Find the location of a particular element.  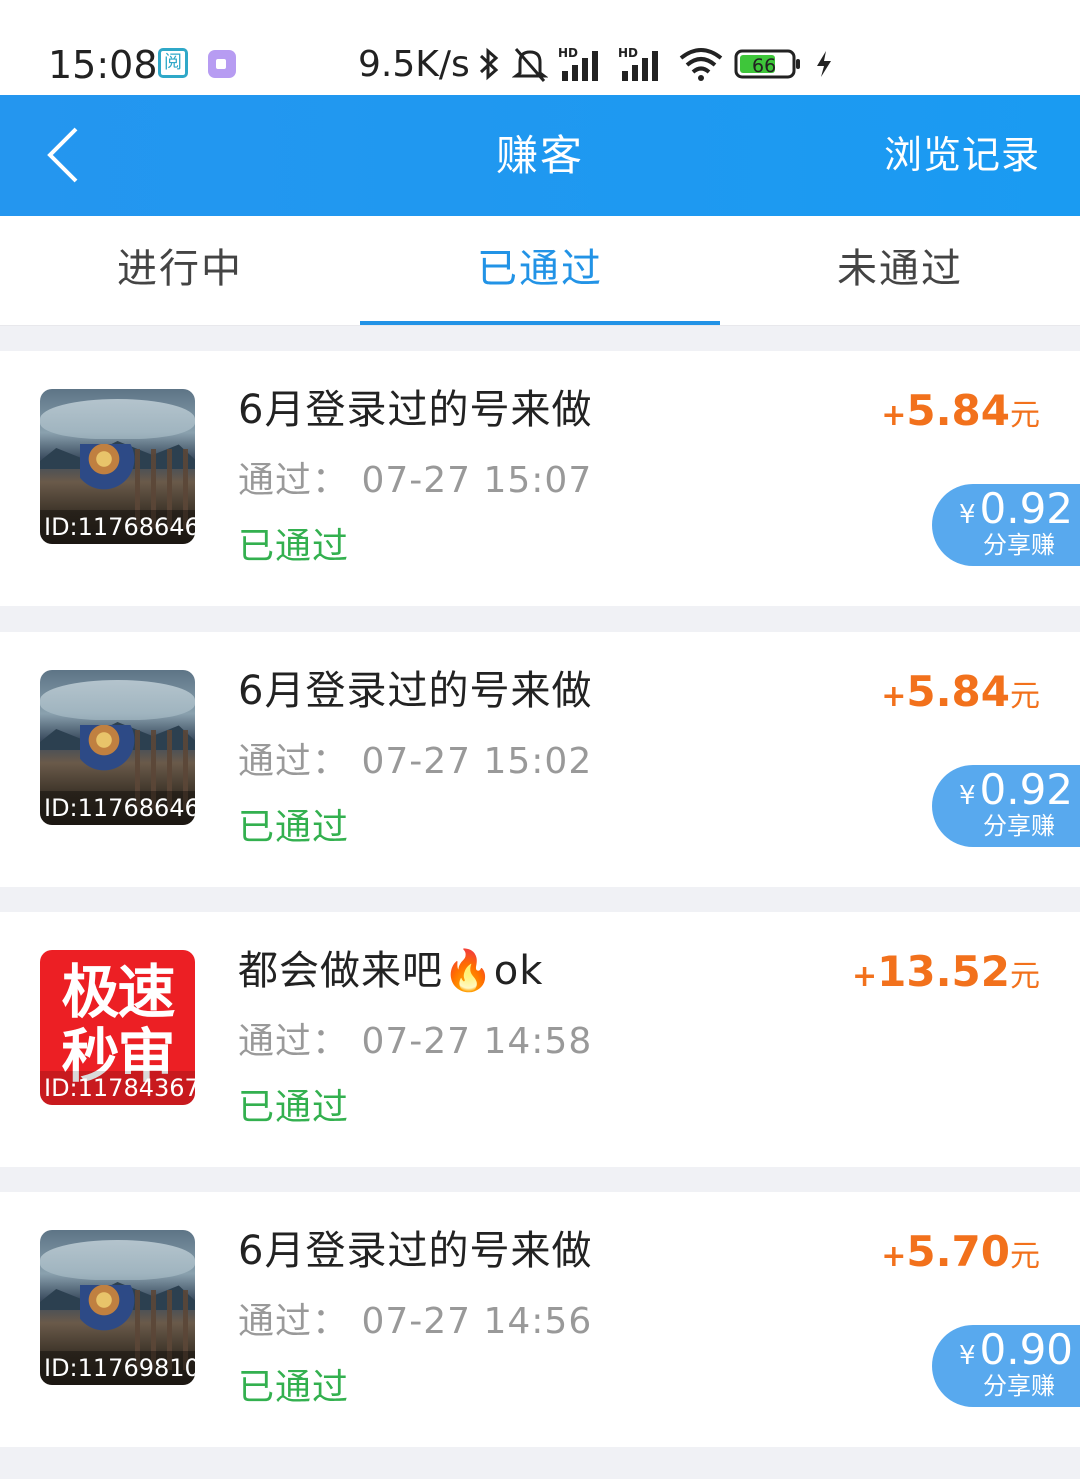

tab-approved: 已通过 is located at coordinates (540, 271).